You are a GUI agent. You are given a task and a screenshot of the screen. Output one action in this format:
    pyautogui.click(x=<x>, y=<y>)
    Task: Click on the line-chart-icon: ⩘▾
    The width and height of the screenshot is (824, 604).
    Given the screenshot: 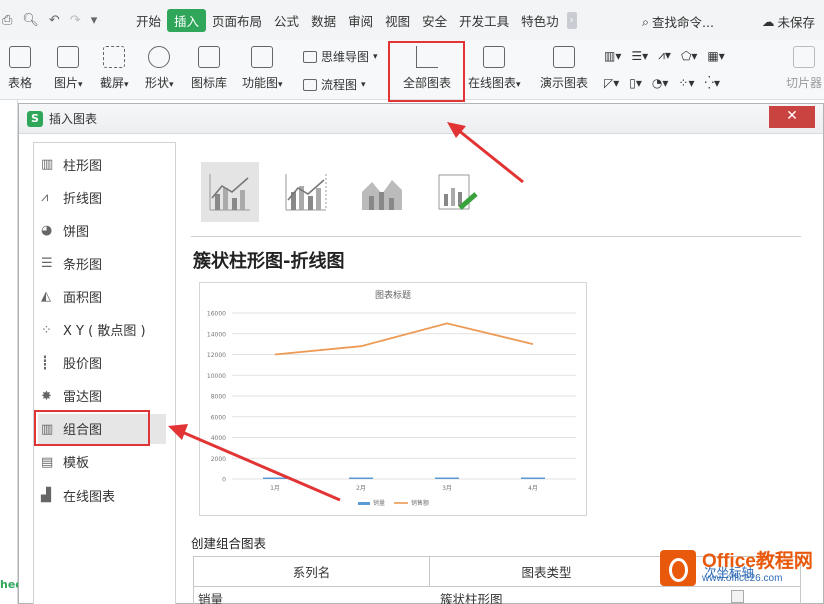 What is the action you would take?
    pyautogui.click(x=664, y=55)
    